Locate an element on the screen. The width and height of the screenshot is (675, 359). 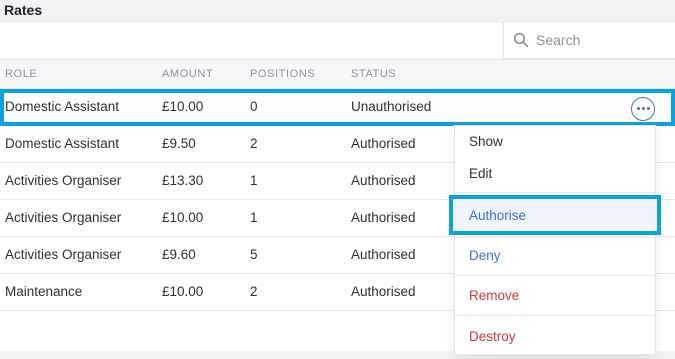
cell-status: Unauthorised is located at coordinates (391, 106).